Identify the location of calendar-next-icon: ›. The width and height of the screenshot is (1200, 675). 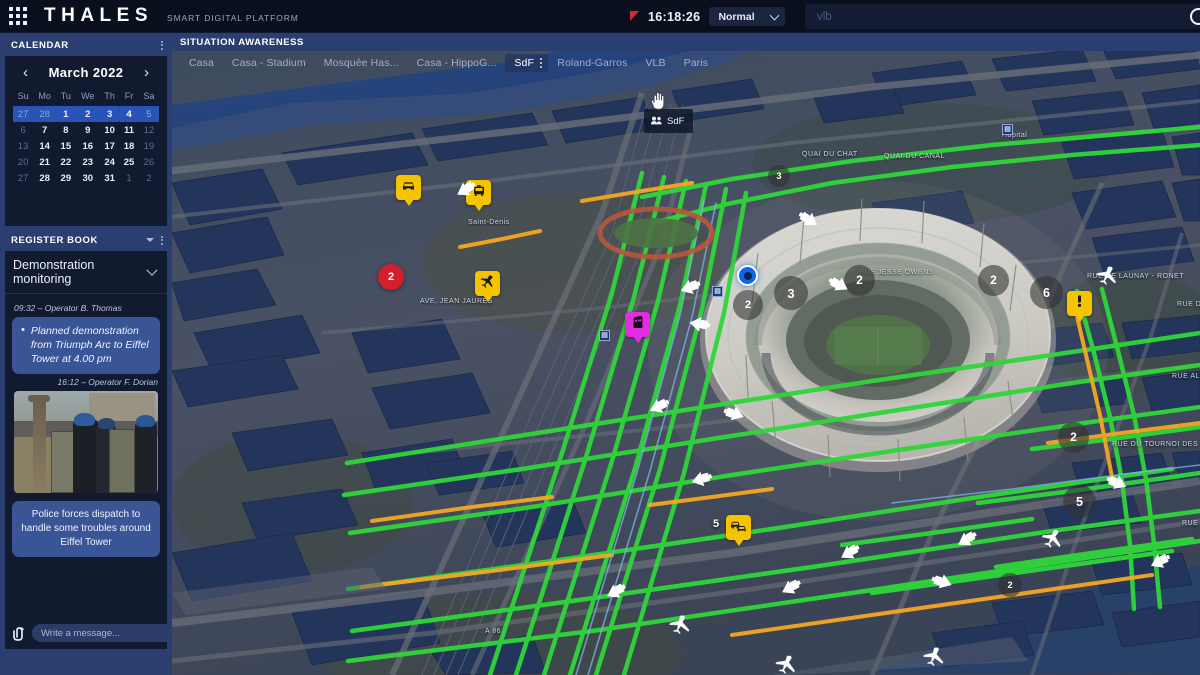
(146, 72).